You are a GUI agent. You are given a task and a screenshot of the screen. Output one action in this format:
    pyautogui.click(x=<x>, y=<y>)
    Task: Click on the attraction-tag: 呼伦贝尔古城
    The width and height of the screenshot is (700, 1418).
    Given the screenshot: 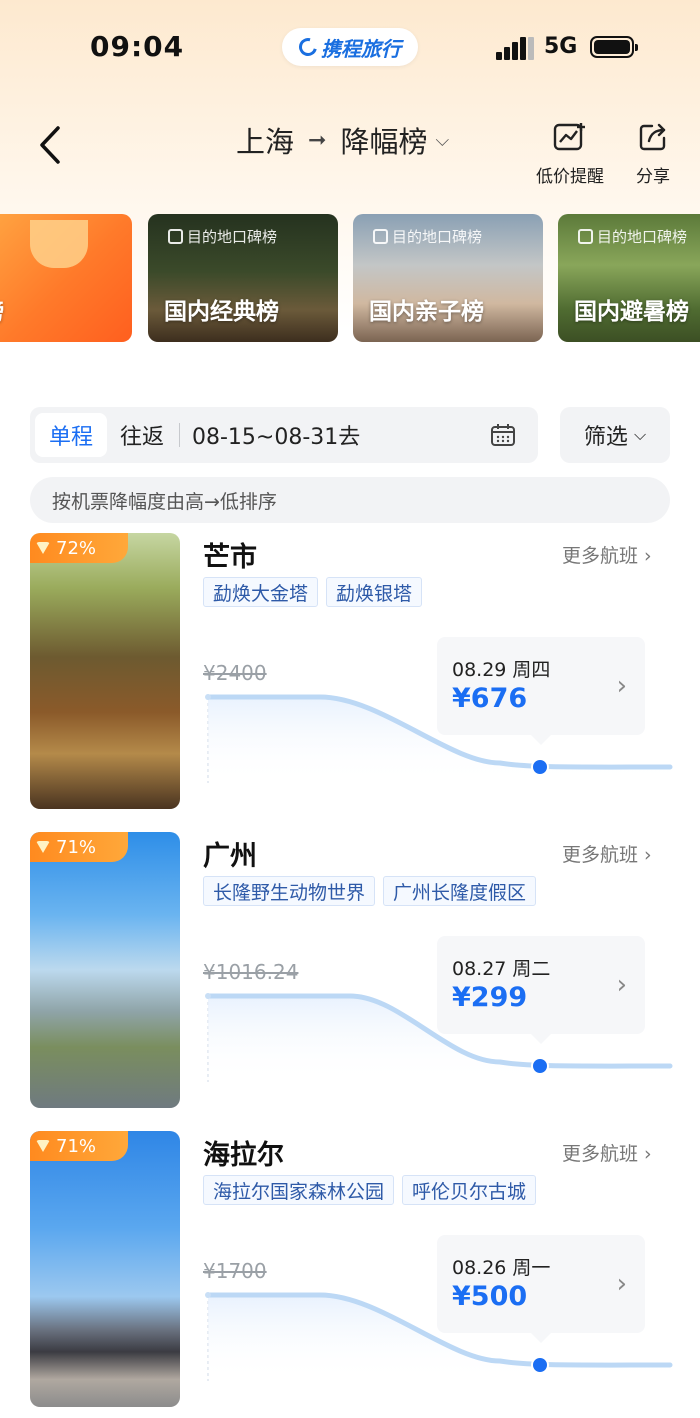 What is the action you would take?
    pyautogui.click(x=469, y=1190)
    